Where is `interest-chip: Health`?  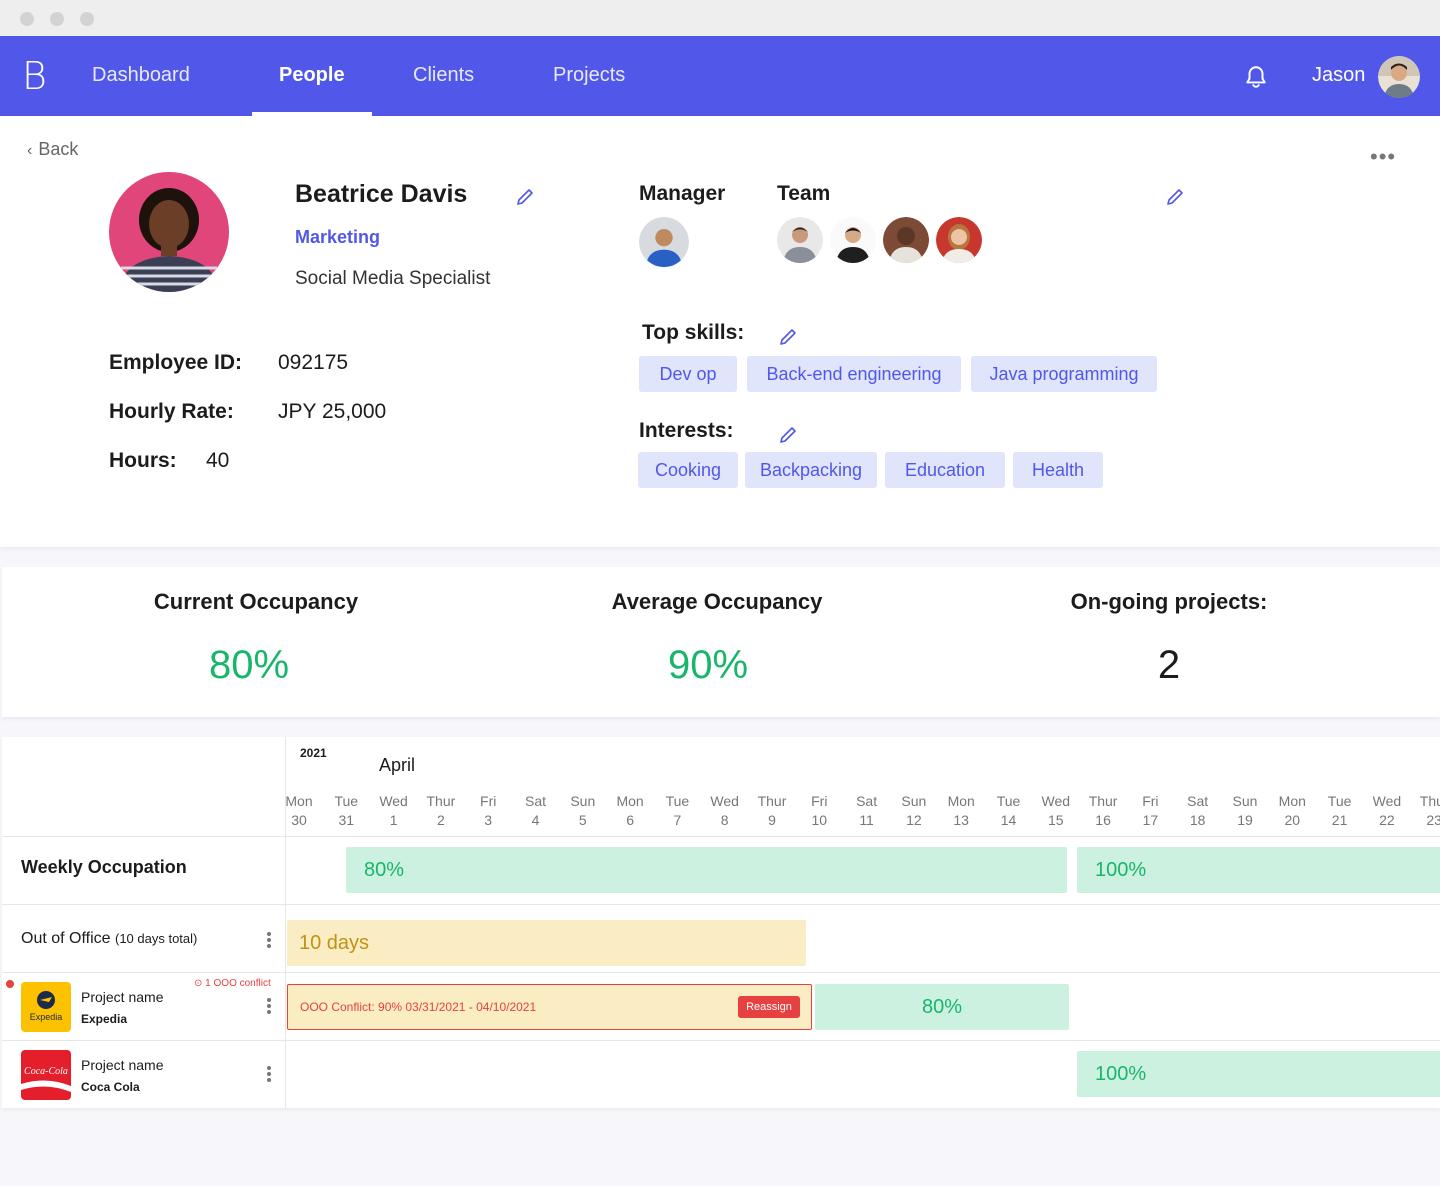
interest-chip: Health is located at coordinates (1058, 470).